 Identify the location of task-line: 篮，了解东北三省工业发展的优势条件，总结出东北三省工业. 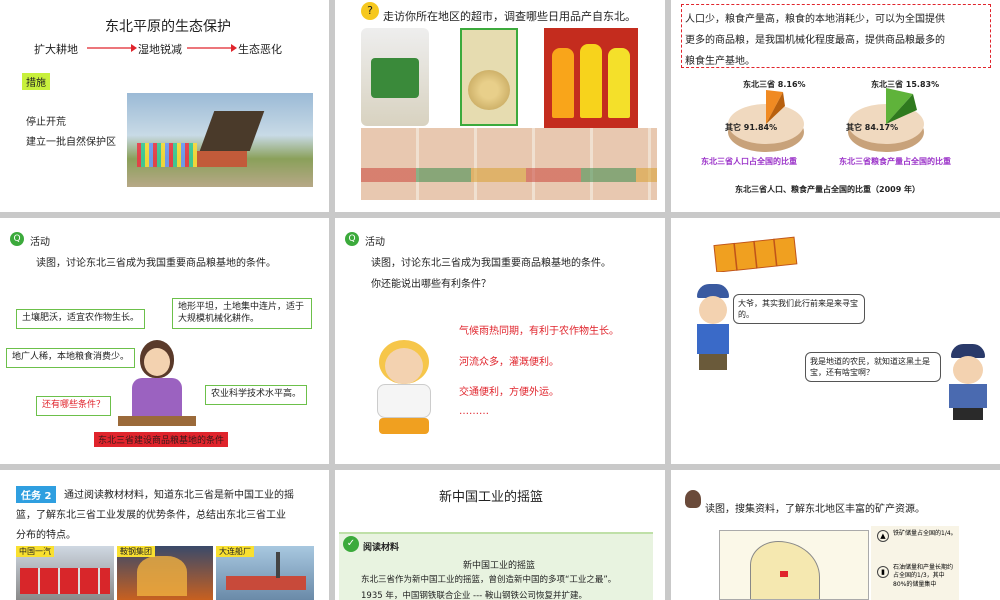
(151, 515).